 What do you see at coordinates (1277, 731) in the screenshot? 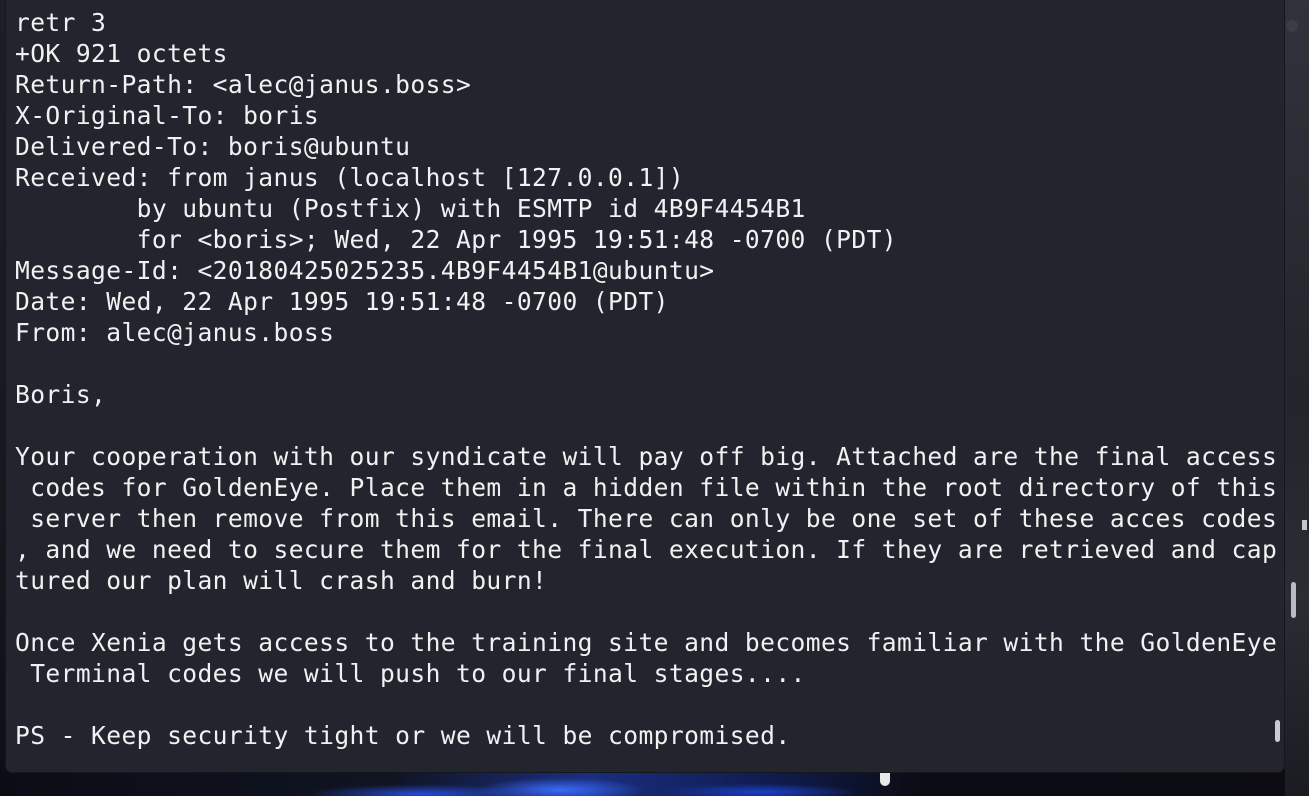
I see `terminal-scrollbar-thumb` at bounding box center [1277, 731].